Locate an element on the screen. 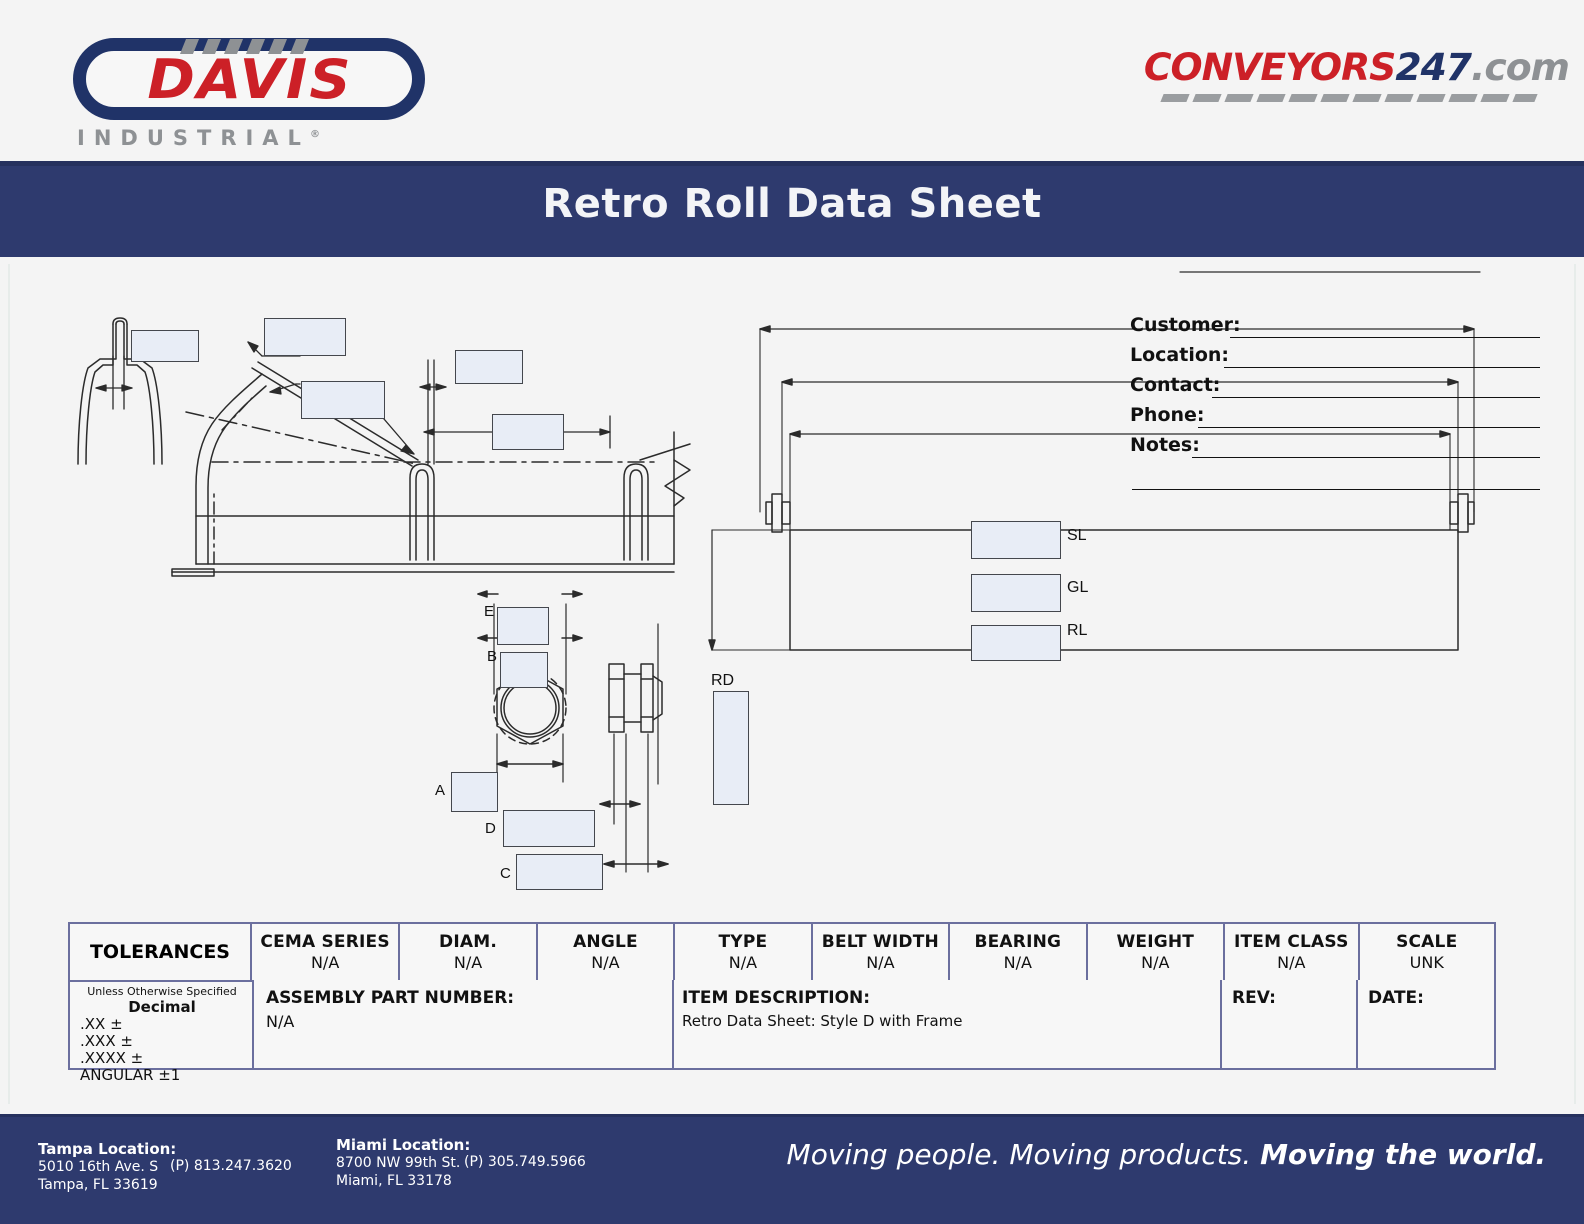 The width and height of the screenshot is (1584, 1224). tolerances-header: TOLERANCES is located at coordinates (161, 952).